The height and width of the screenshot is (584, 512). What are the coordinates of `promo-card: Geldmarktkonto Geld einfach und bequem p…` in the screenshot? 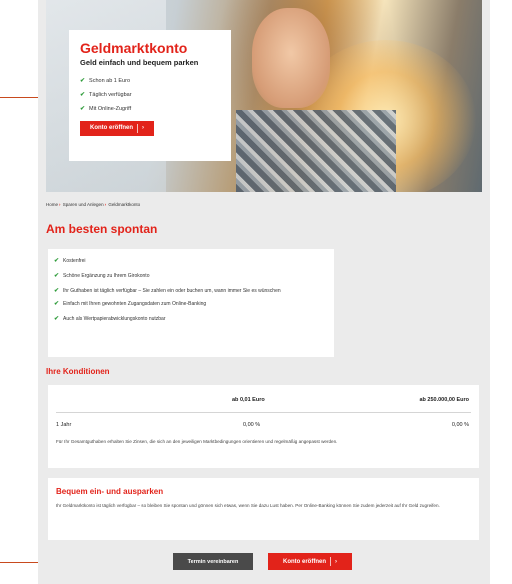 It's located at (150, 95).